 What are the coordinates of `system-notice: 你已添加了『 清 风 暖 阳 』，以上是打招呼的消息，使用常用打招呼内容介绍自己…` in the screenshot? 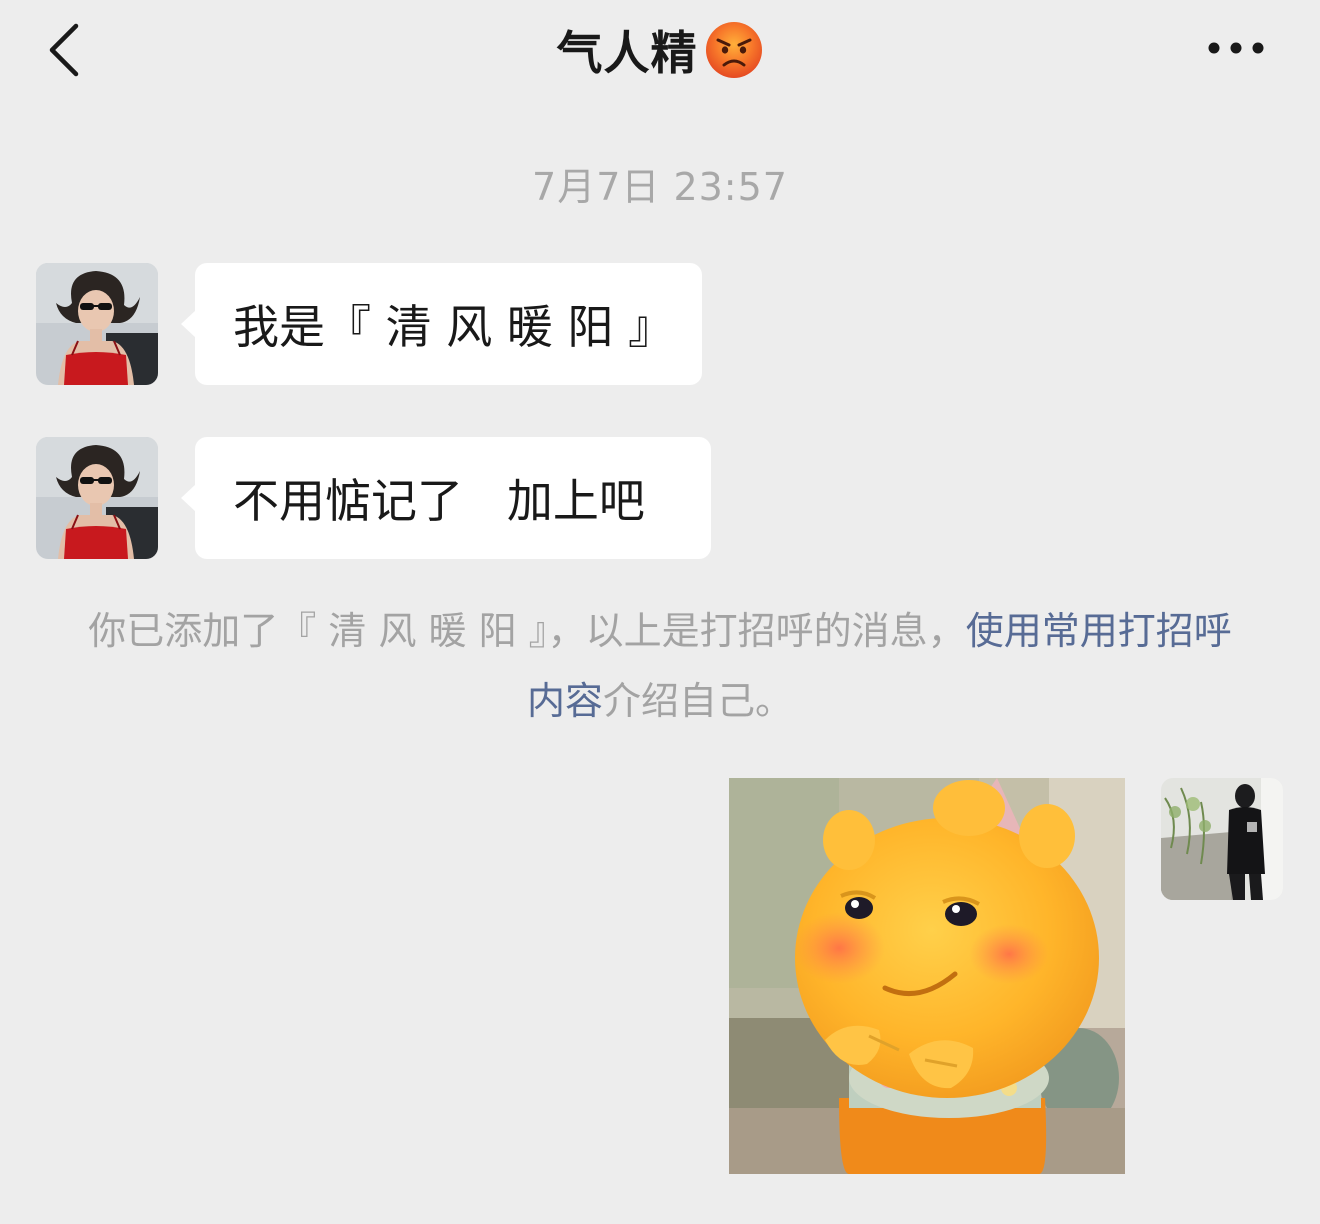 It's located at (660, 666).